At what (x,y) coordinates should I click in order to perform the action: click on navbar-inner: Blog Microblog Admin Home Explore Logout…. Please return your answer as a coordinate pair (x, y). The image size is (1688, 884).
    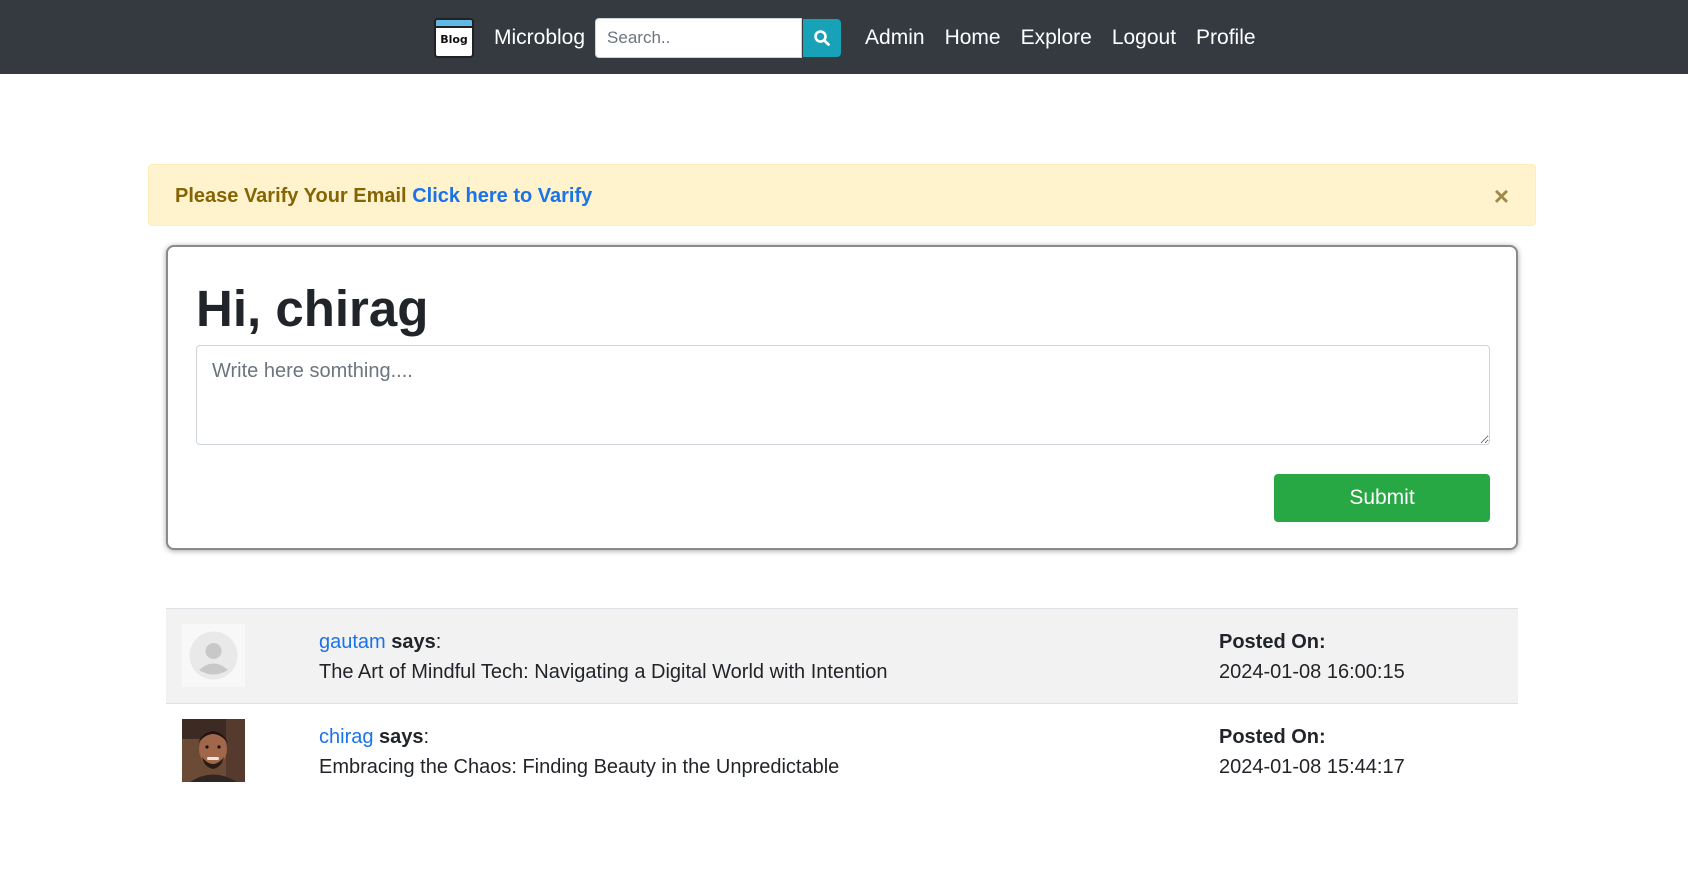
    Looking at the image, I should click on (850, 38).